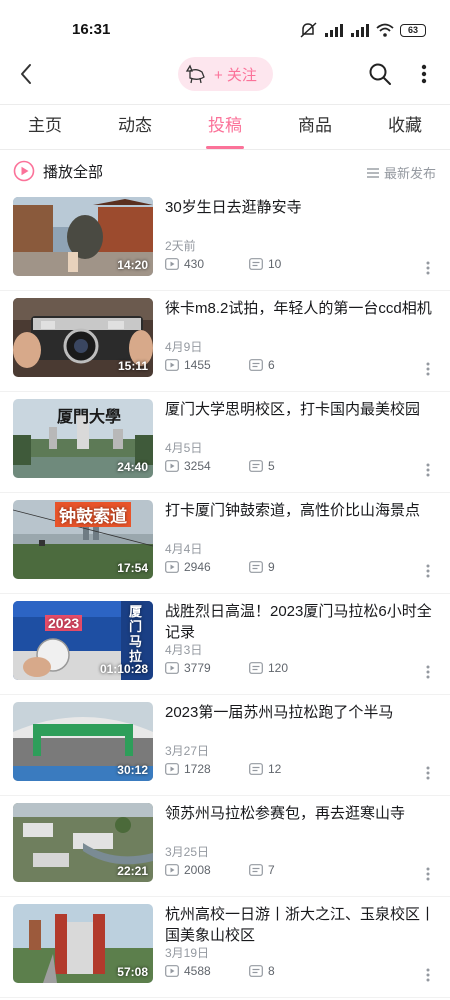 The height and width of the screenshot is (1000, 450). I want to click on video-title: 徕卡m8.2试拍，年轻人的第一台ccd相机, so click(300, 308).